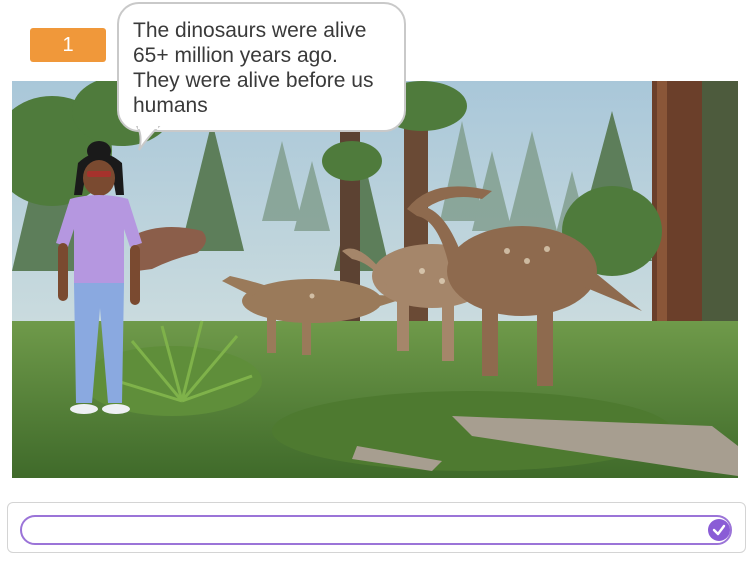 This screenshot has width=753, height=563. I want to click on ask-answer-box, so click(376, 527).